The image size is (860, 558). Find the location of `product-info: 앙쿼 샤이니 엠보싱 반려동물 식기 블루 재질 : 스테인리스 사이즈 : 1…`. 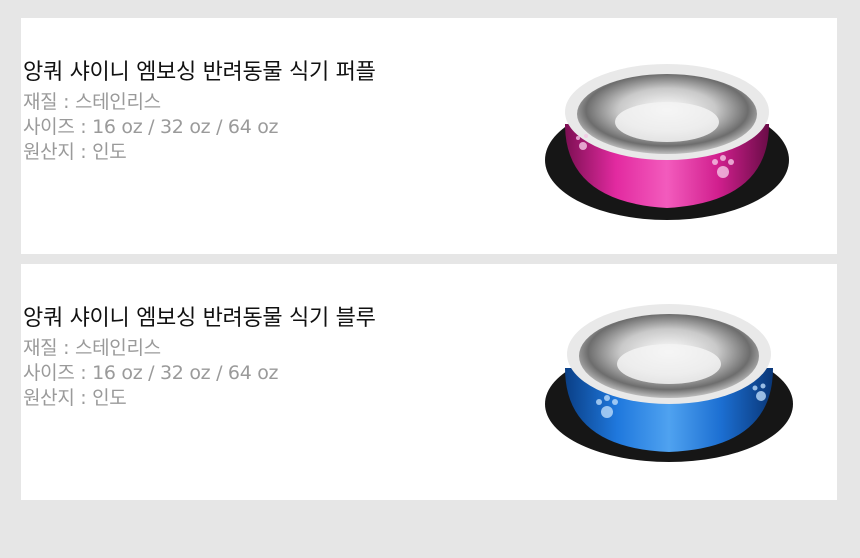

product-info: 앙쿼 샤이니 엠보싱 반려동물 식기 블루 재질 : 스테인리스 사이즈 : 1… is located at coordinates (199, 357).